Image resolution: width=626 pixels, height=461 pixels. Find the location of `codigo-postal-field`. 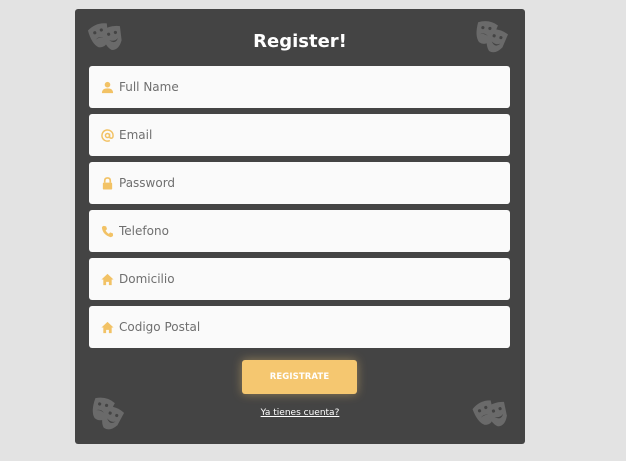

codigo-postal-field is located at coordinates (299, 327).